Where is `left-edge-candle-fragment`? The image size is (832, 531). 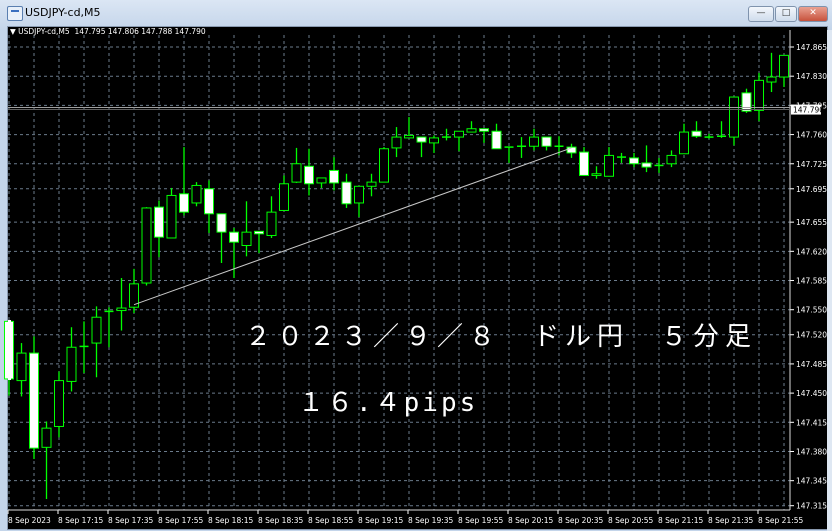 left-edge-candle-fragment is located at coordinates (9, 350).